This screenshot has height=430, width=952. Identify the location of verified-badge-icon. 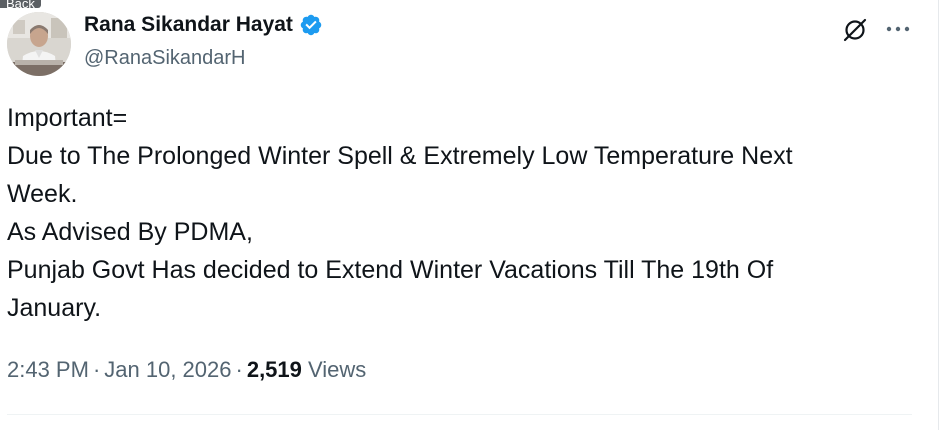
(311, 25).